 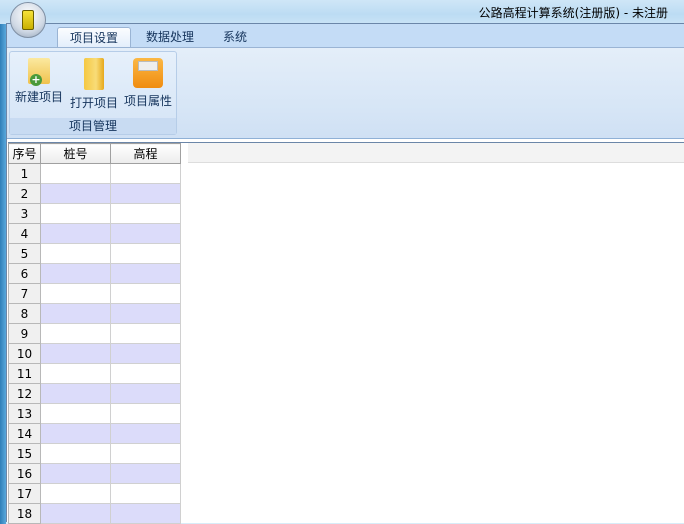 I want to click on row-number: 15, so click(x=24, y=453).